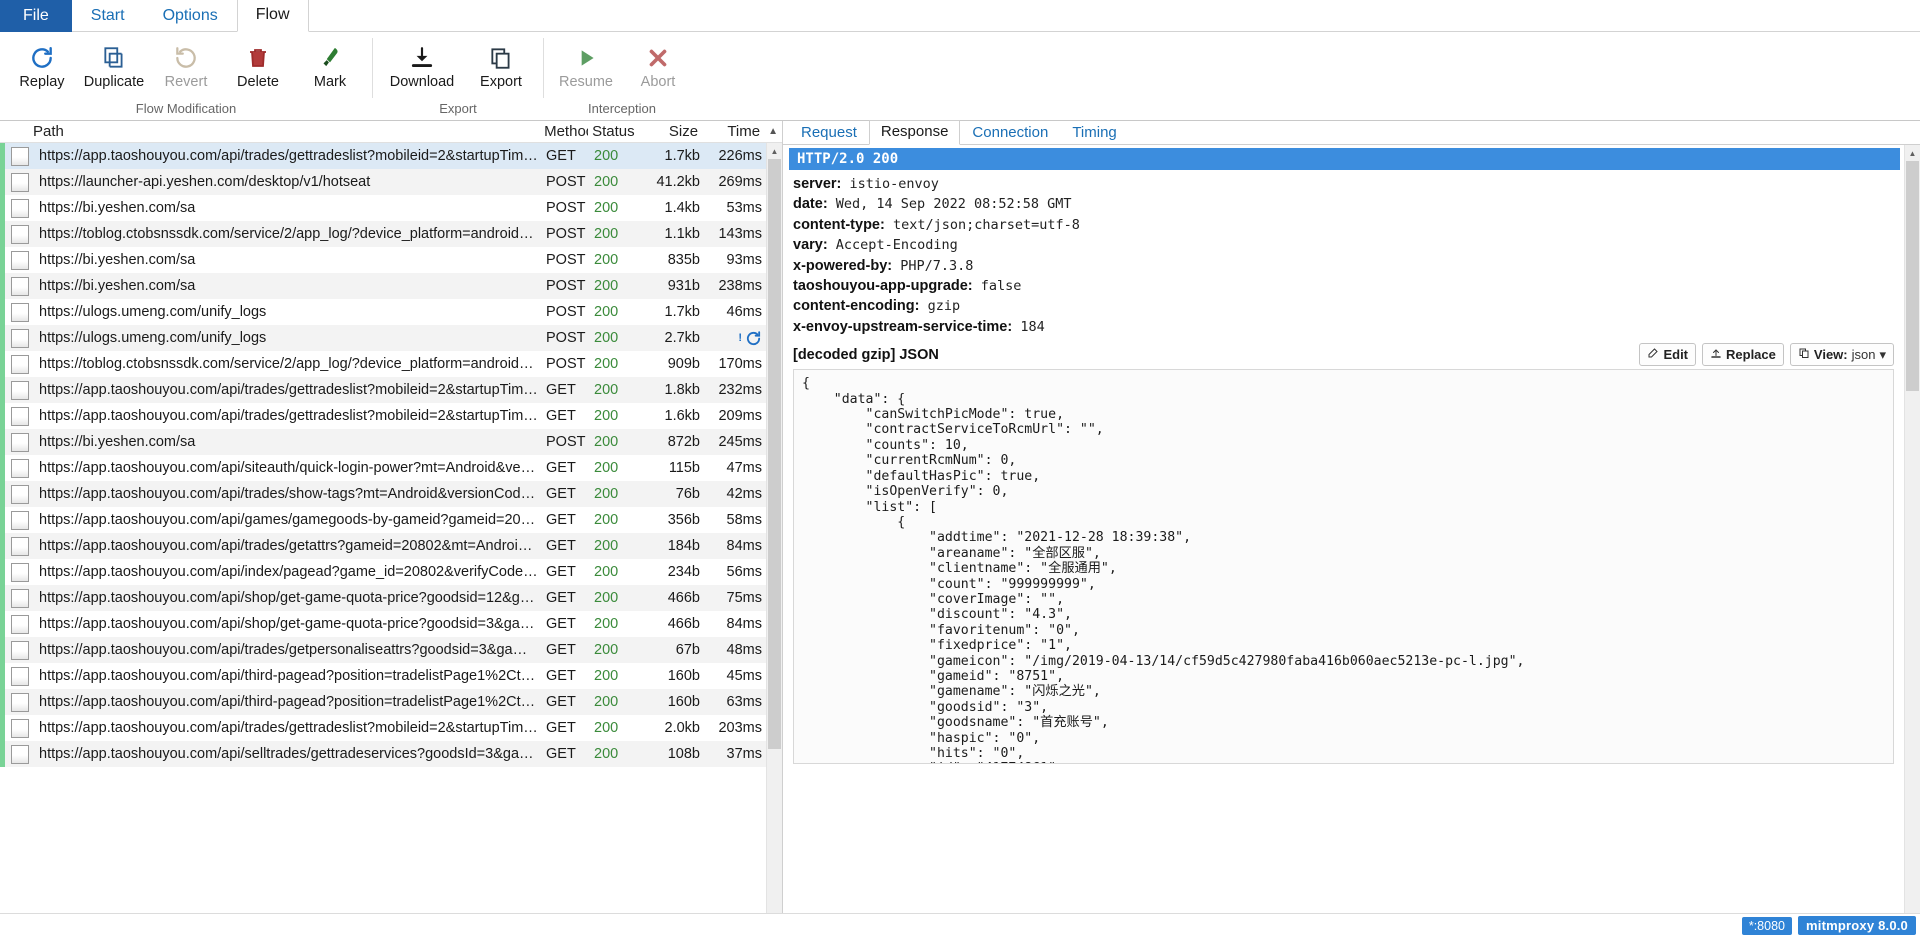  Describe the element at coordinates (614, 131) in the screenshot. I see `column-header-status: Status` at that location.